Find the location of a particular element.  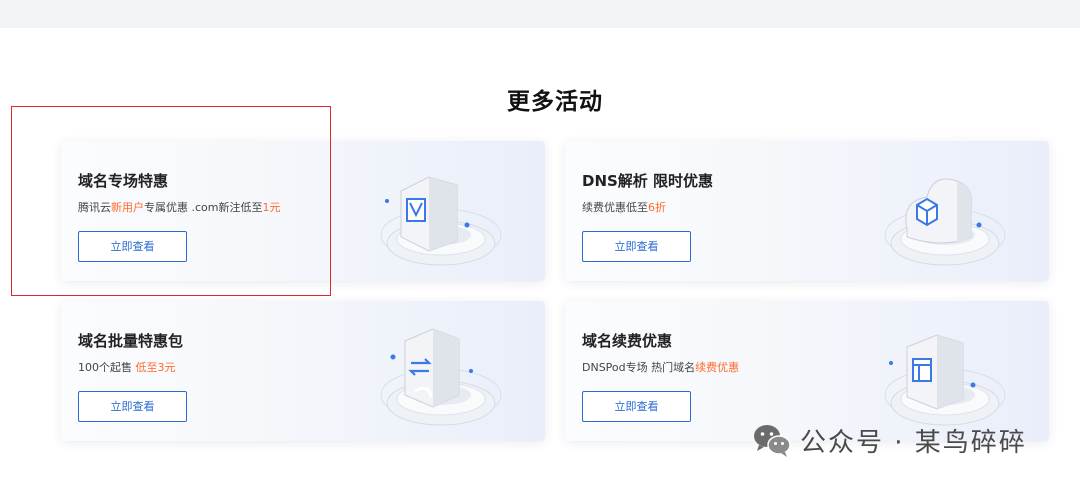

top-band is located at coordinates (540, 14).